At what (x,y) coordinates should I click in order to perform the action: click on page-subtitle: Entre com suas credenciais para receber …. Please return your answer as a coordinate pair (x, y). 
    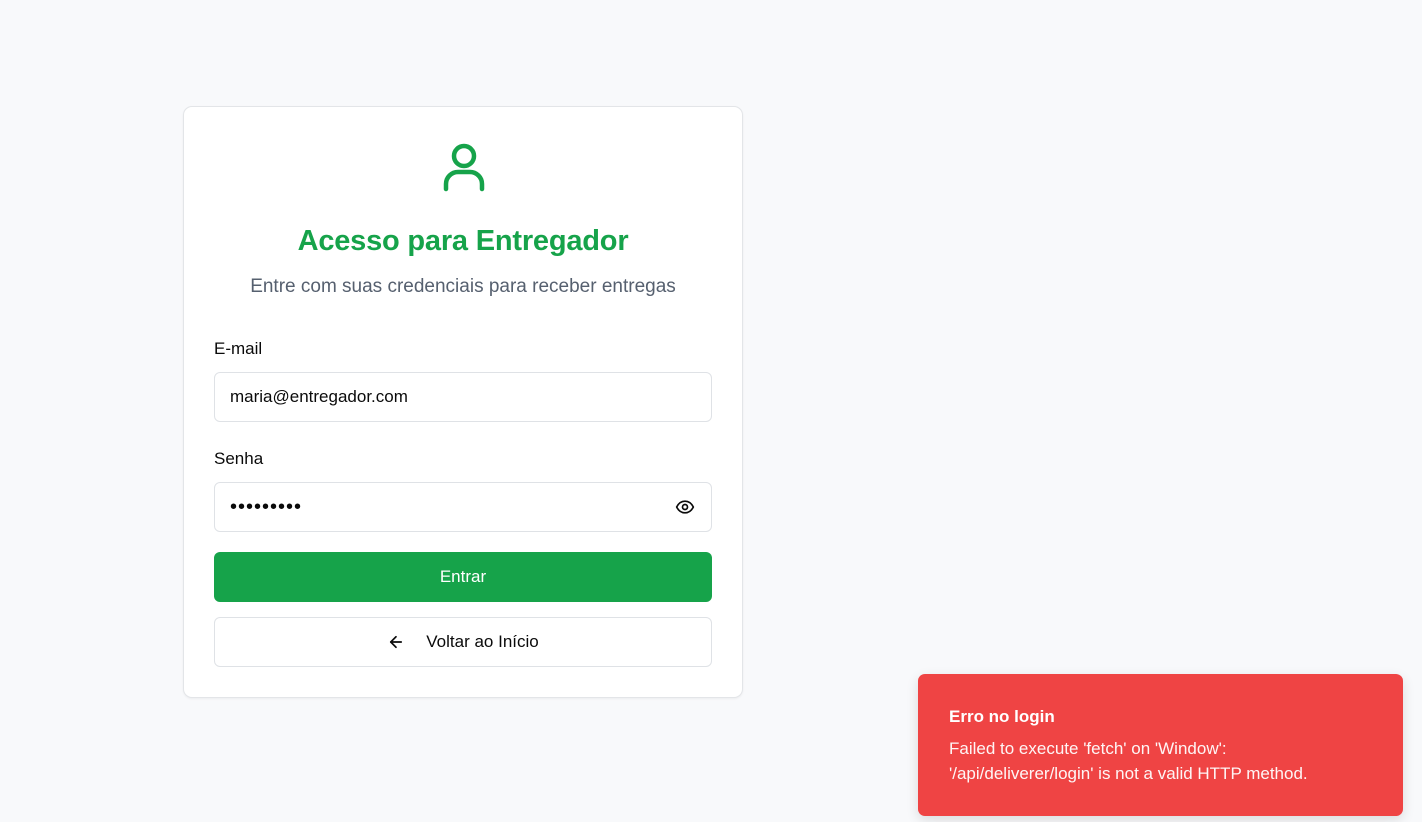
    Looking at the image, I should click on (463, 286).